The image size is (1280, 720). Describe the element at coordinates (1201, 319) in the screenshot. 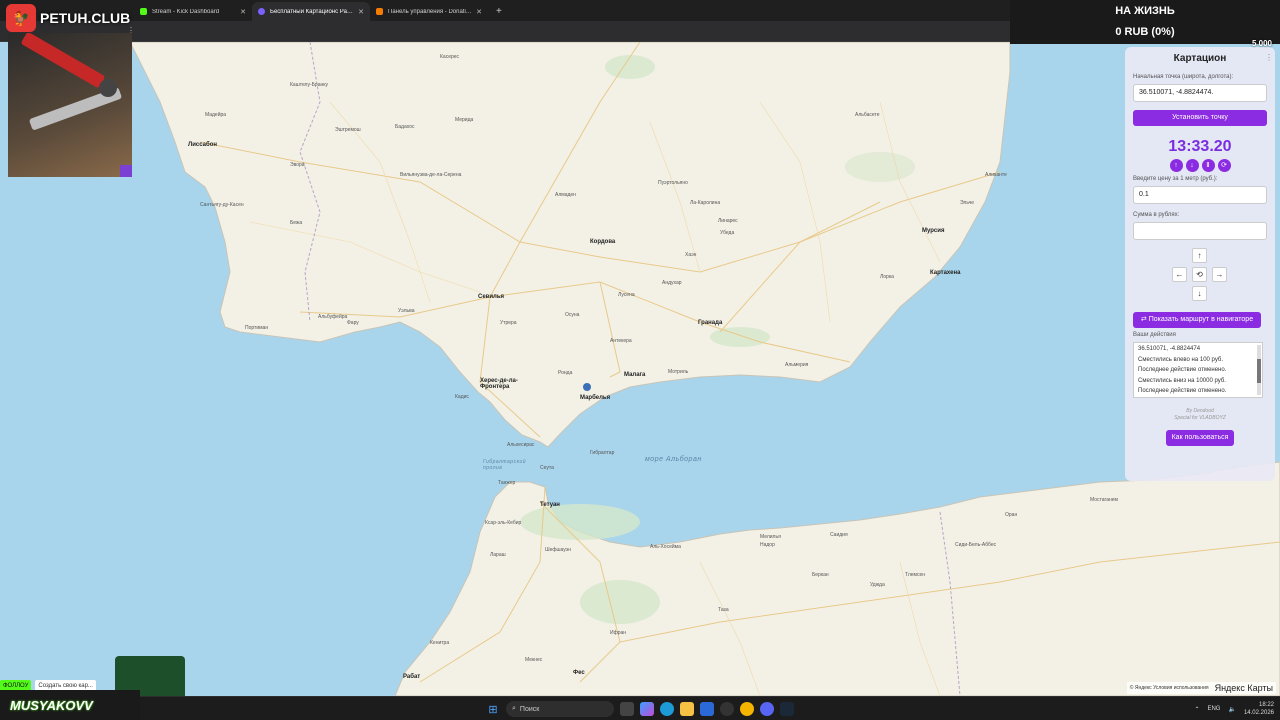

I see `show-route-label: Показать маршрут в навигаторе` at that location.